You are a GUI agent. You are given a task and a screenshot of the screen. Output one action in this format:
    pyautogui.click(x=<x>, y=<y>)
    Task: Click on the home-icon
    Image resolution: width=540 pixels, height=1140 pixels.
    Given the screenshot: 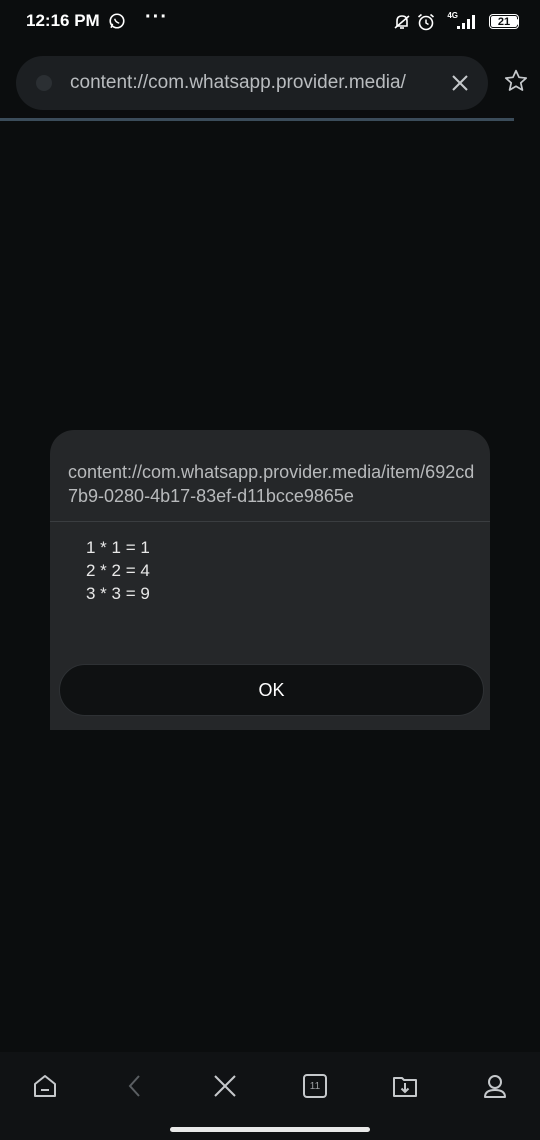 What is the action you would take?
    pyautogui.click(x=45, y=1086)
    